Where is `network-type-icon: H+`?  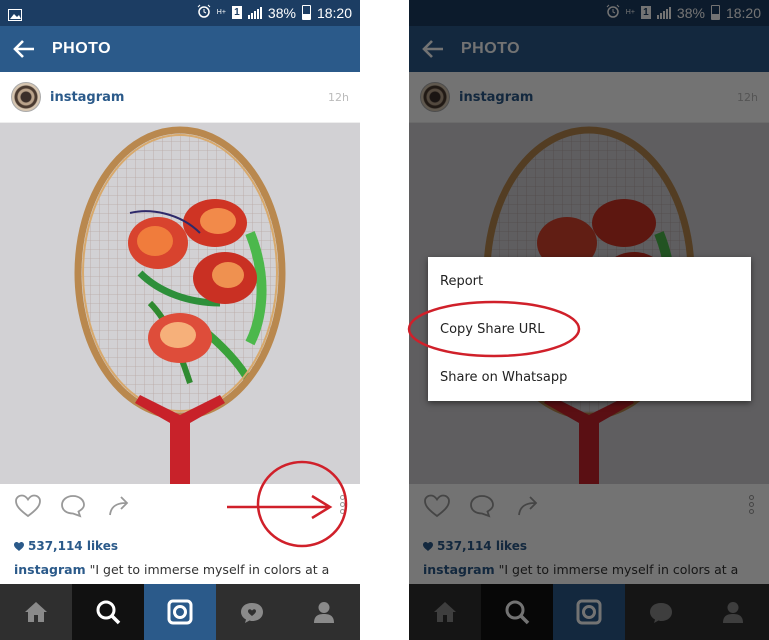
network-type-icon: H+ is located at coordinates (221, 12).